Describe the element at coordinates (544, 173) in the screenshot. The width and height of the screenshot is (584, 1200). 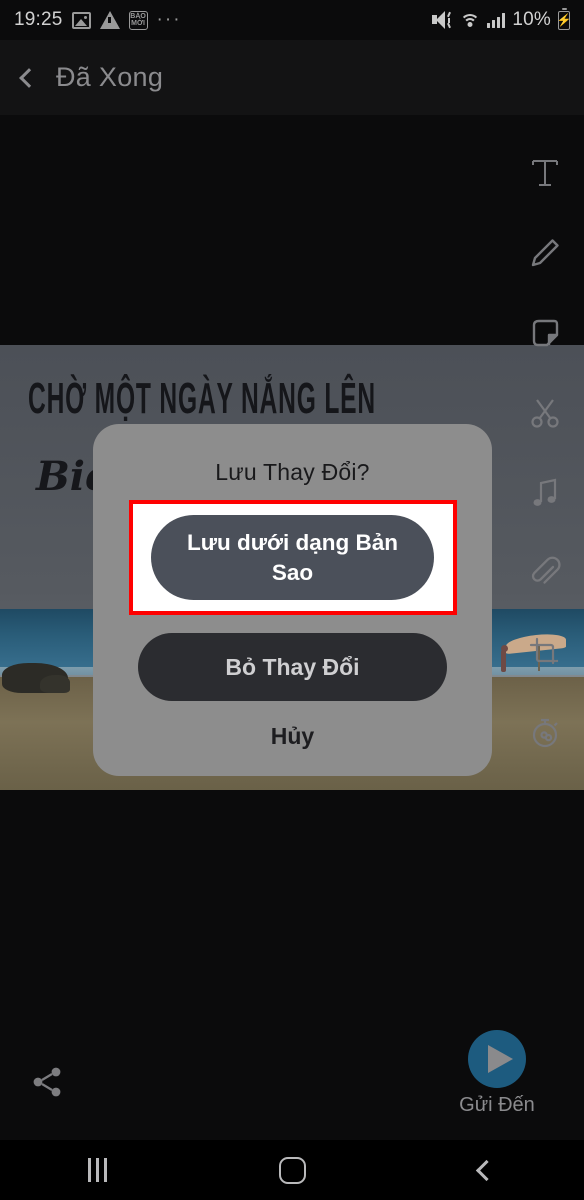
I see `text-tool` at that location.